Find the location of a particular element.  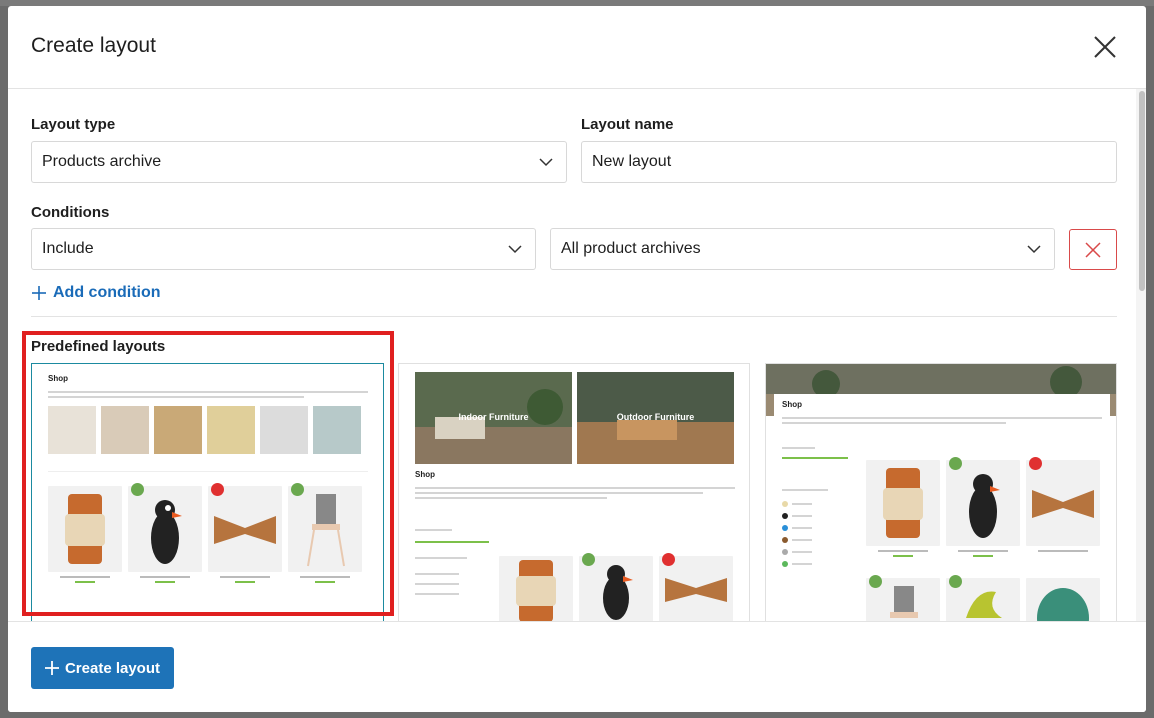

create-layout-label: Create layout is located at coordinates (112, 668).